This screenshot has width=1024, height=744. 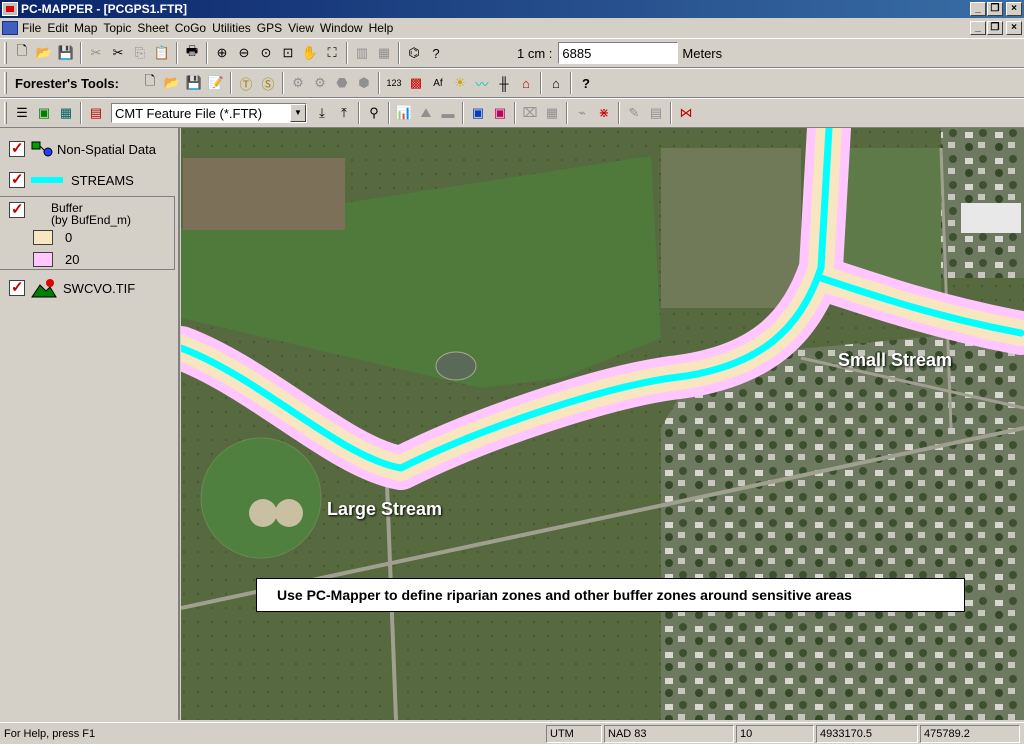 I want to click on doc-minimize-button: _, so click(x=978, y=28).